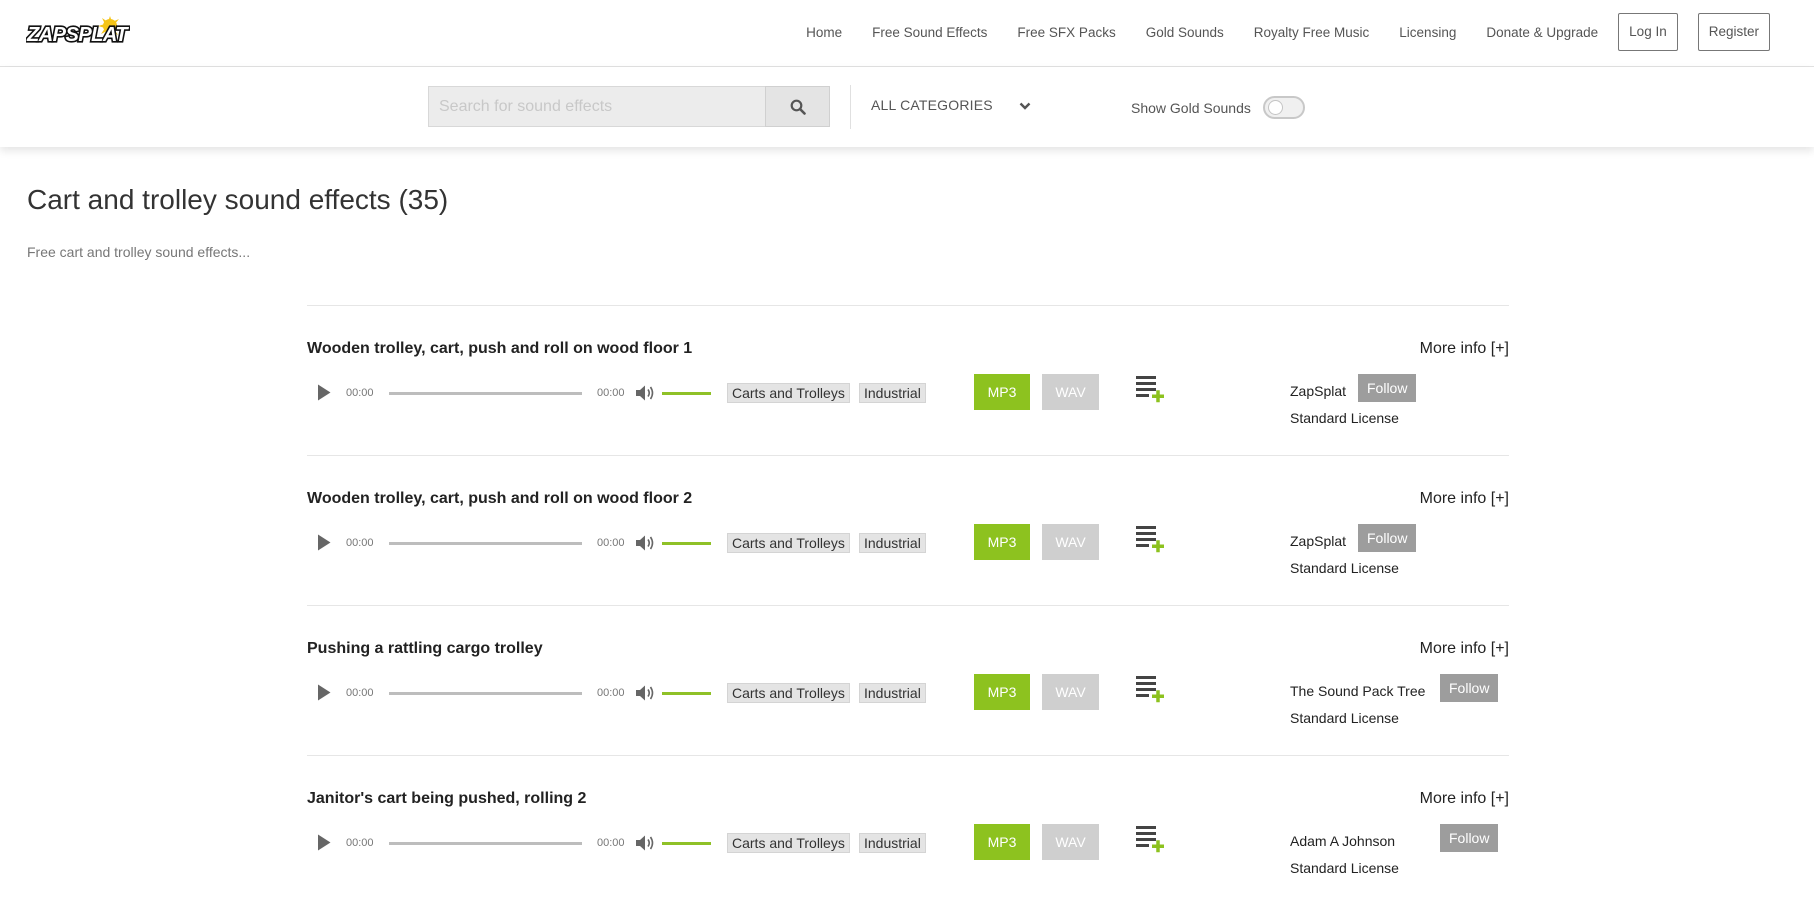  What do you see at coordinates (932, 105) in the screenshot?
I see `category-dropdown-value: ALL CATEGORIES` at bounding box center [932, 105].